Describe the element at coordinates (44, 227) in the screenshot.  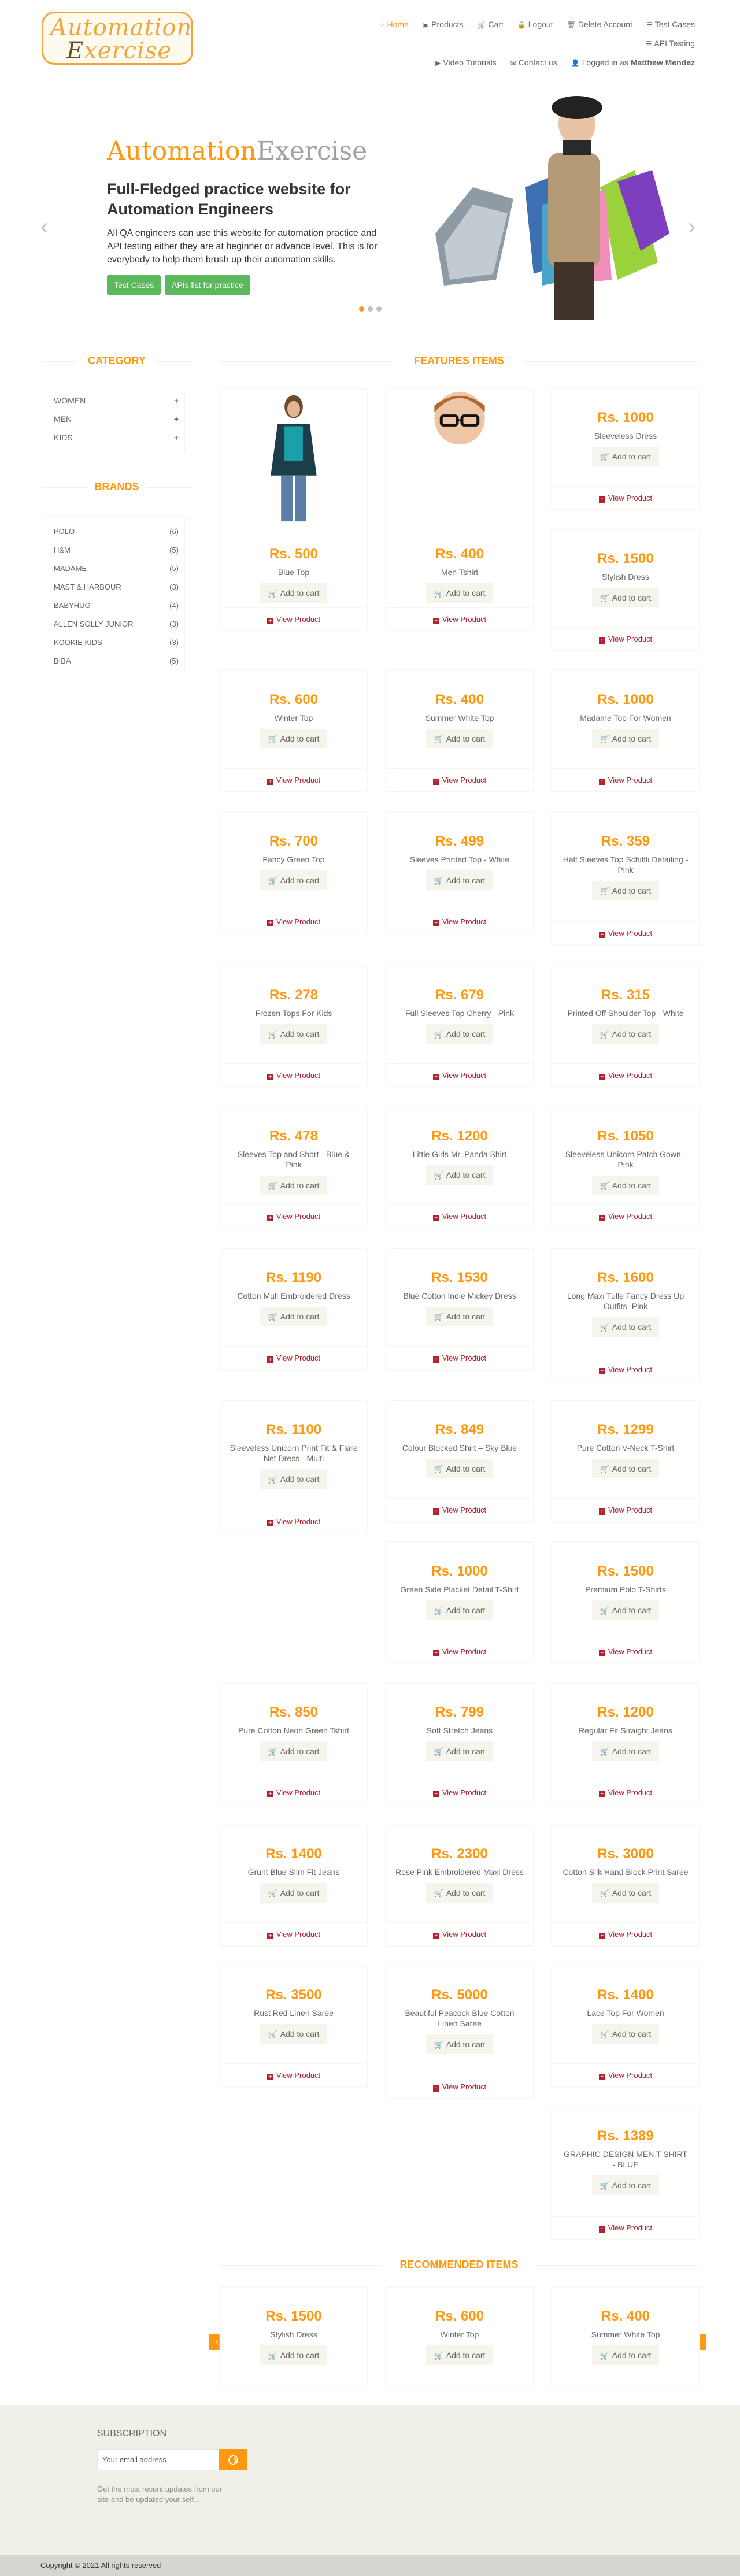
I see `slider-prev-arrow: ‹` at that location.